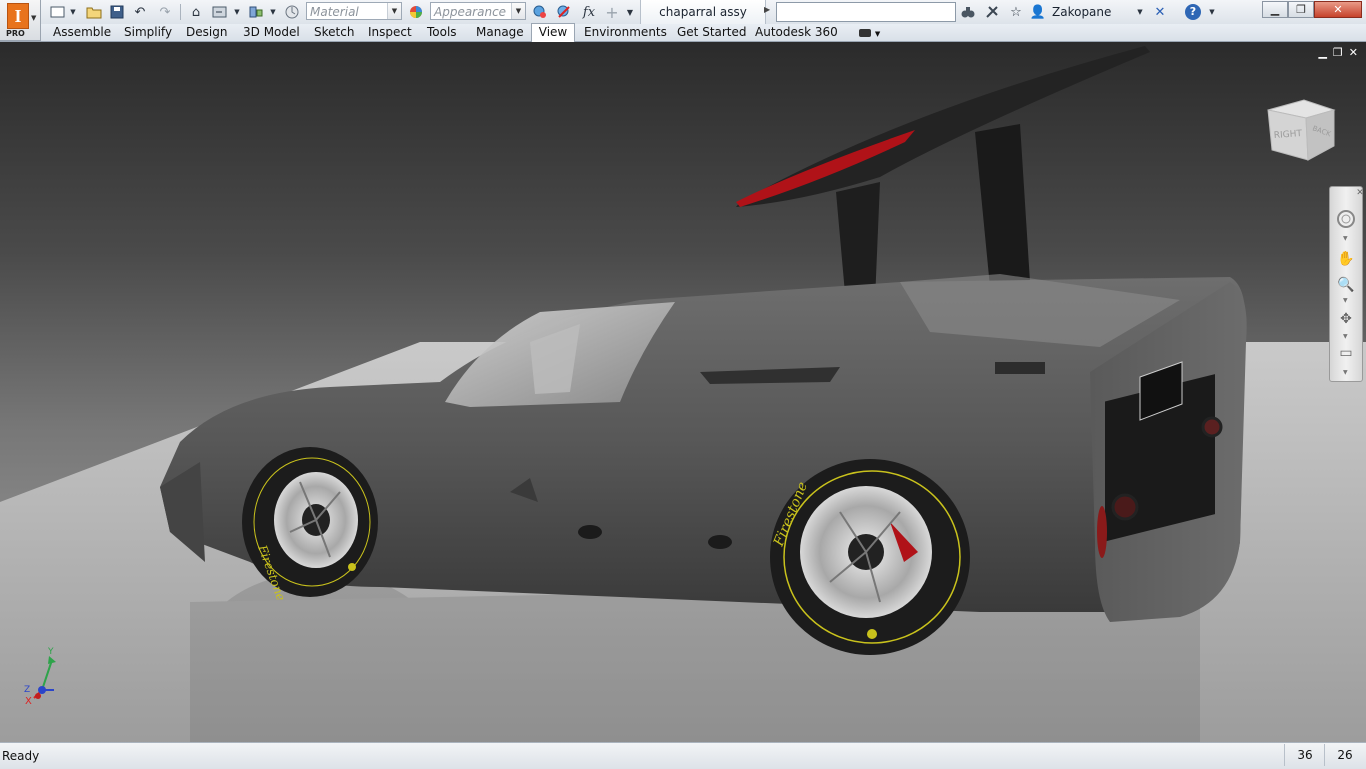 The width and height of the screenshot is (1366, 769). Describe the element at coordinates (180, 12) in the screenshot. I see `separator` at that location.